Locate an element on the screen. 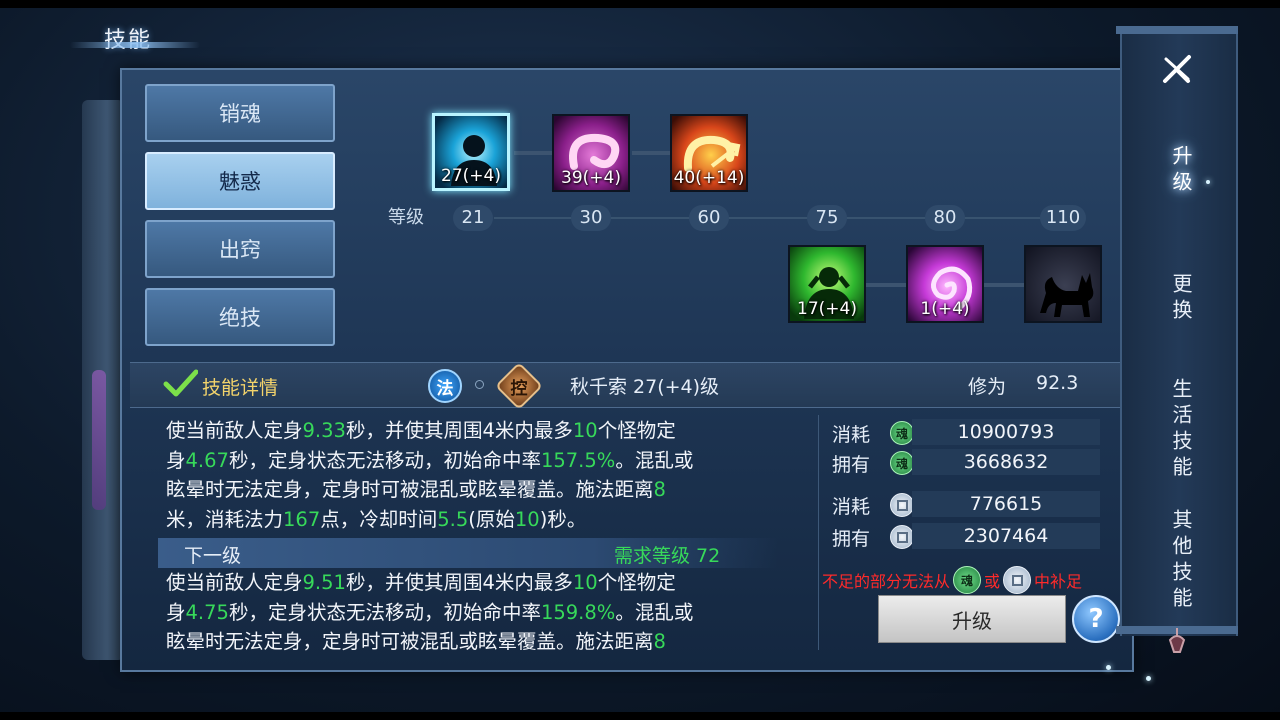 The width and height of the screenshot is (1280, 720). magic-type-icon: 法 is located at coordinates (445, 386).